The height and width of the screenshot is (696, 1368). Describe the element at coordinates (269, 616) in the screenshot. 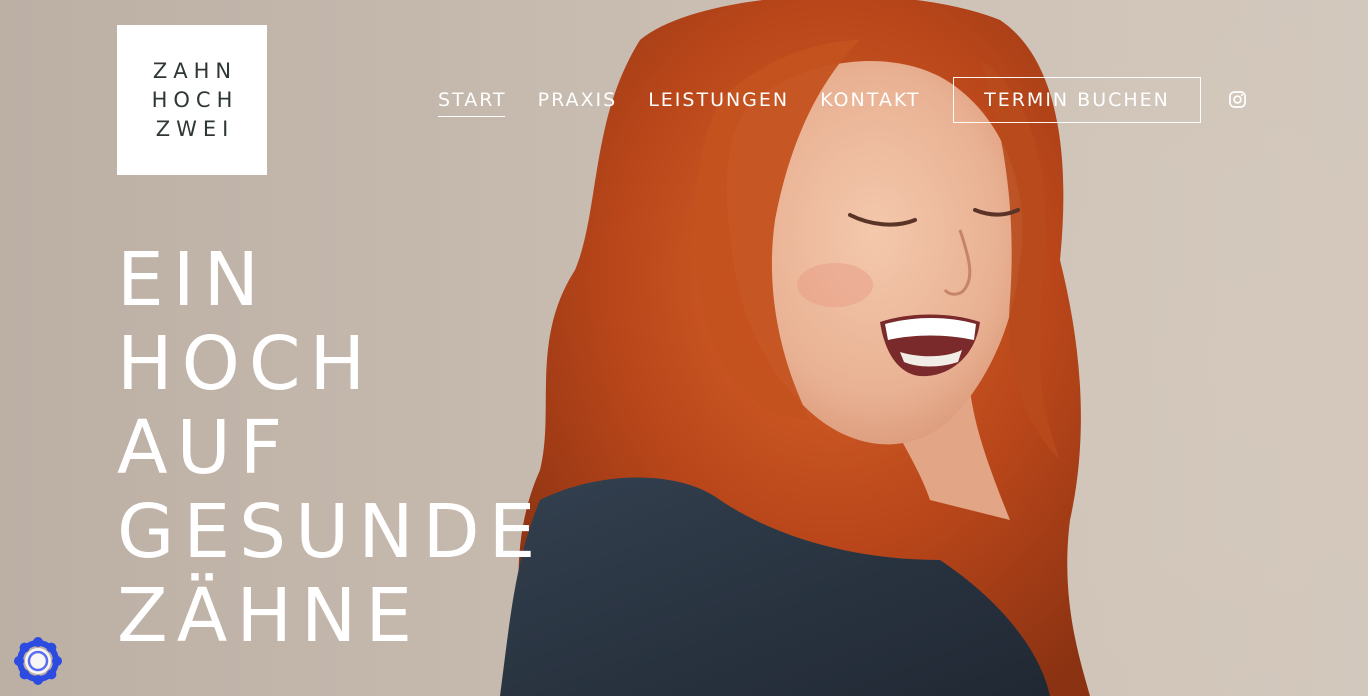

I see `headline-line: ZÄHNE` at that location.